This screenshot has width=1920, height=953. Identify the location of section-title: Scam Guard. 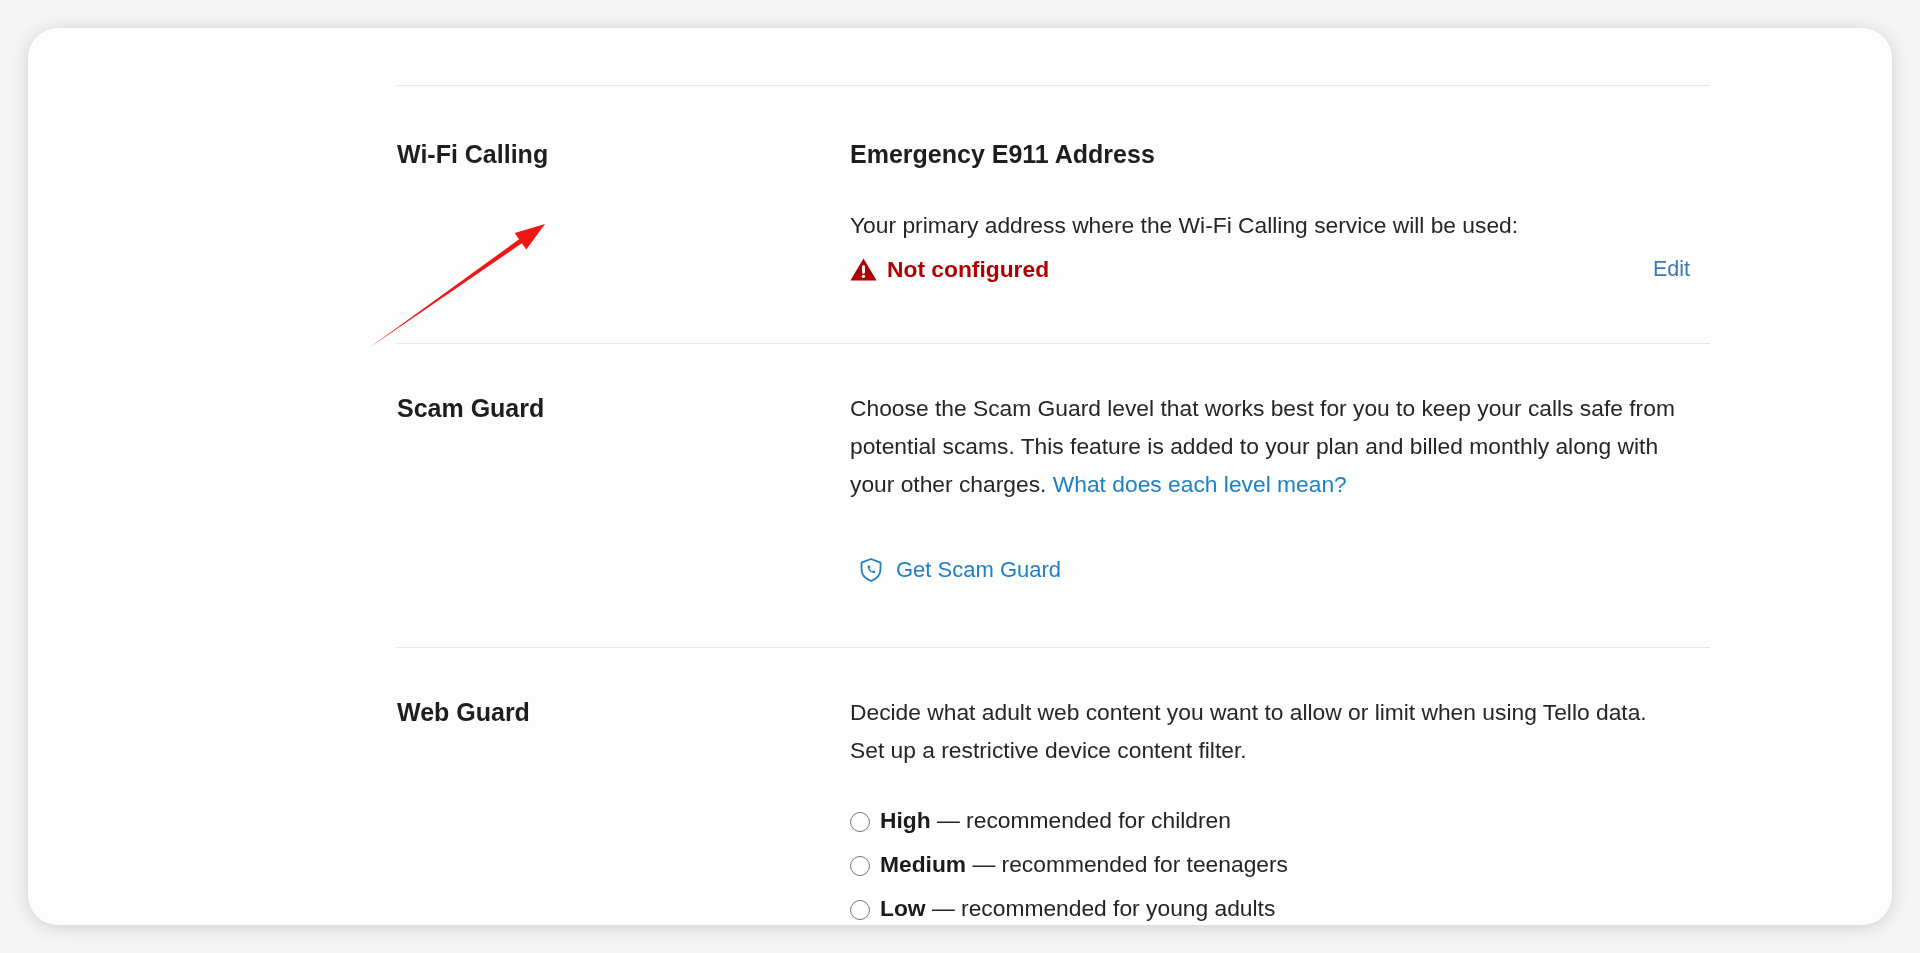
(471, 408).